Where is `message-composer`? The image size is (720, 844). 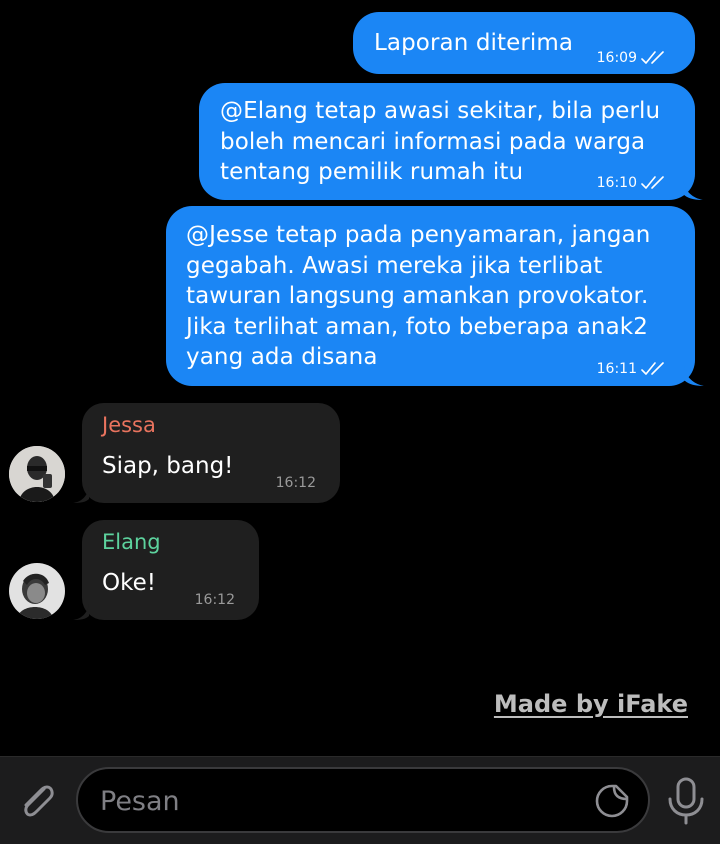
message-composer is located at coordinates (360, 800).